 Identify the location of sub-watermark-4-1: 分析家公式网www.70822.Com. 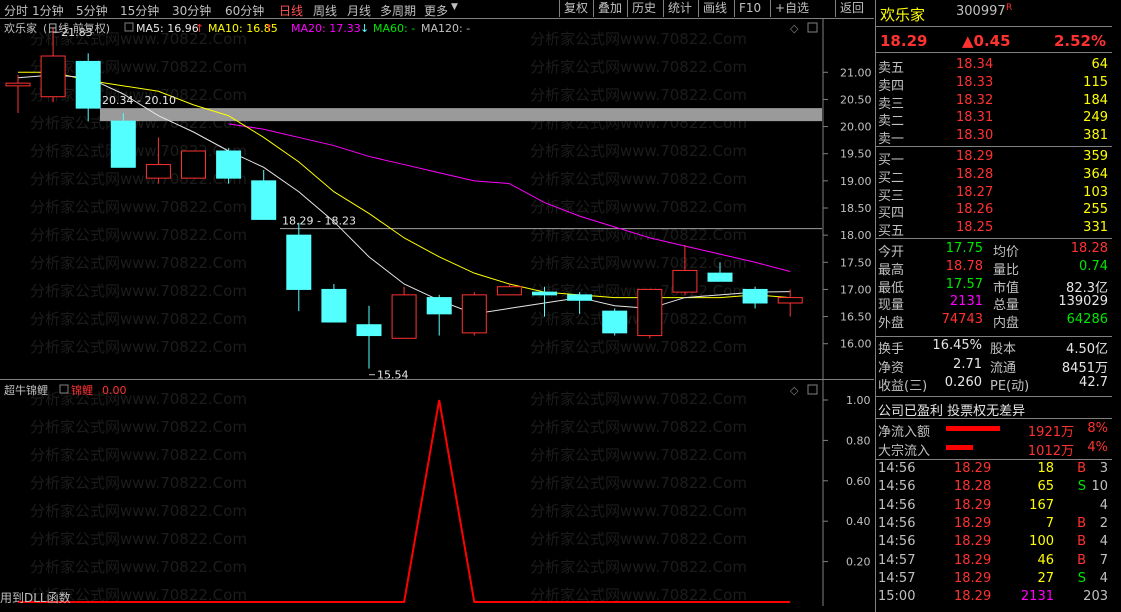
(638, 511).